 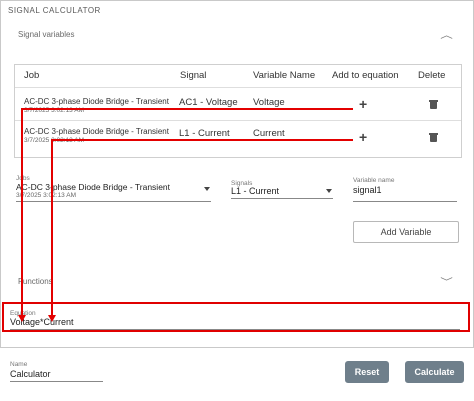 What do you see at coordinates (204, 133) in the screenshot?
I see `row2-signal: L1 - Current` at bounding box center [204, 133].